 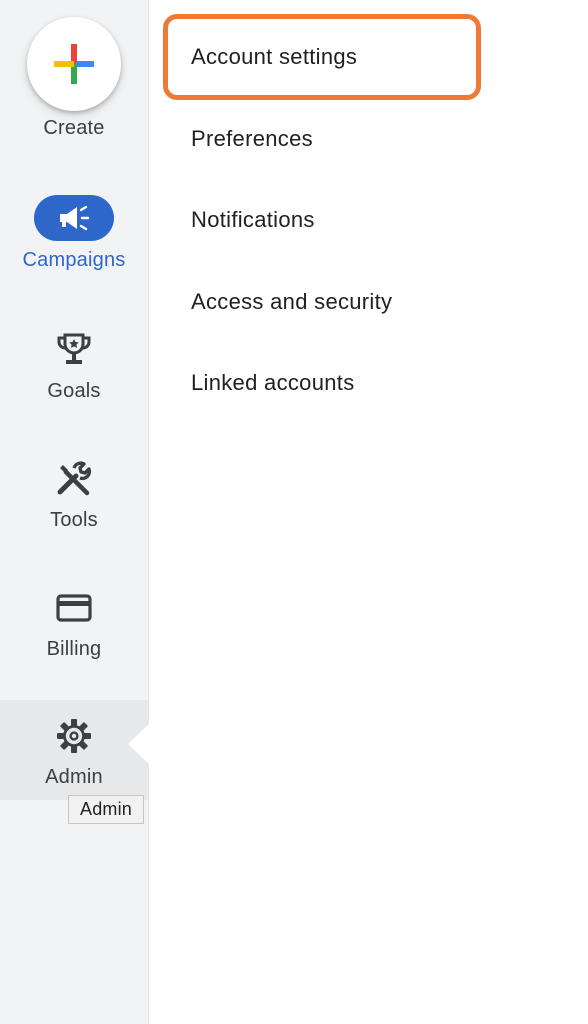 I want to click on campaigns-label: Campaigns, so click(x=74, y=260).